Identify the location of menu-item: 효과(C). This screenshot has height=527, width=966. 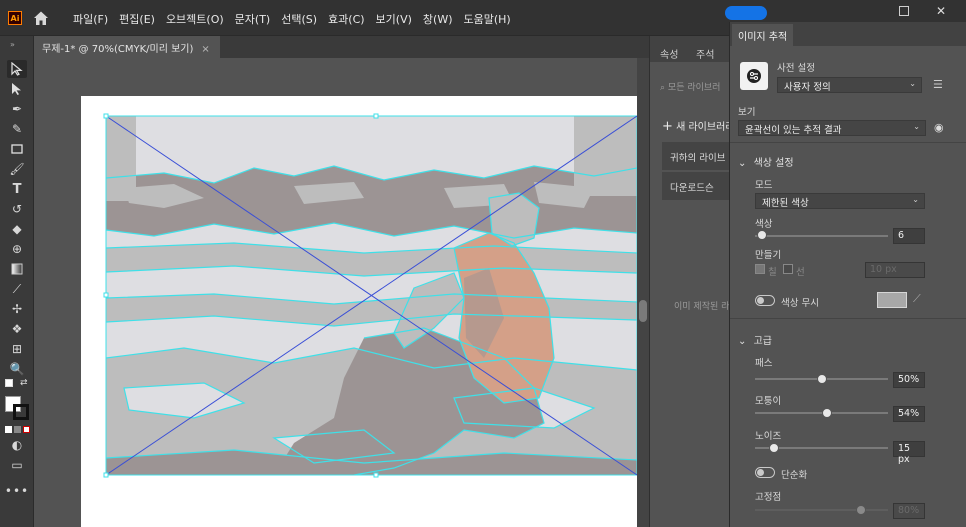
(346, 19).